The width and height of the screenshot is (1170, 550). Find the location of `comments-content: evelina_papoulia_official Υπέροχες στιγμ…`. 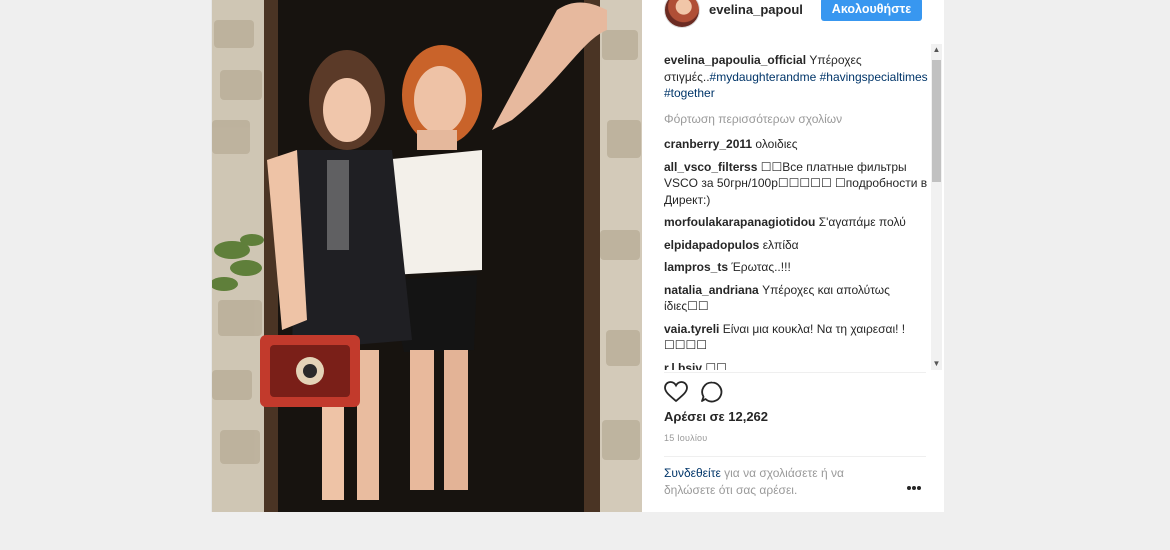

comments-content: evelina_papoulia_official Υπέροχες στιγμ… is located at coordinates (797, 211).